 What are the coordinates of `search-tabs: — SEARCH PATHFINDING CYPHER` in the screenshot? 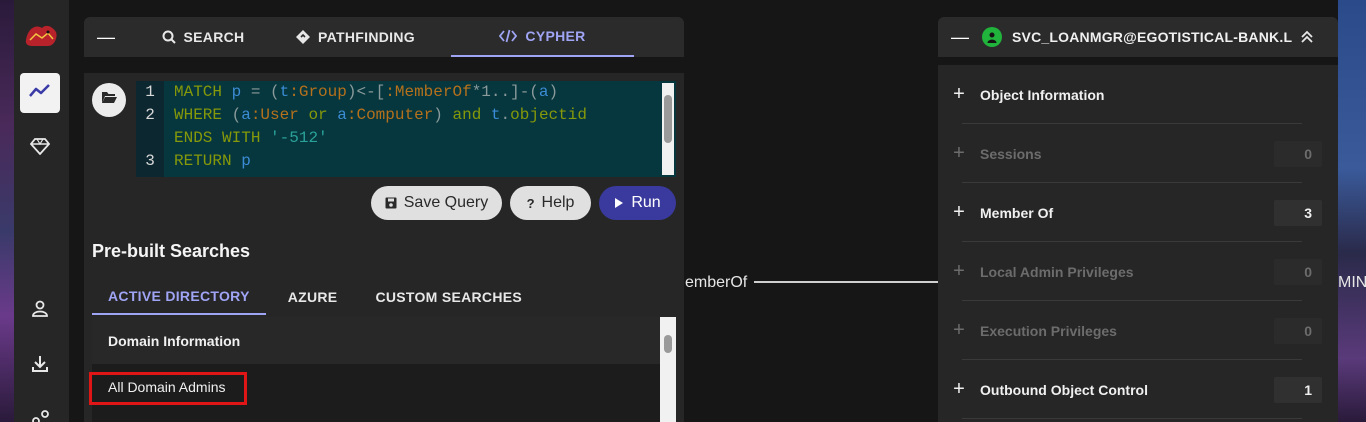 It's located at (384, 37).